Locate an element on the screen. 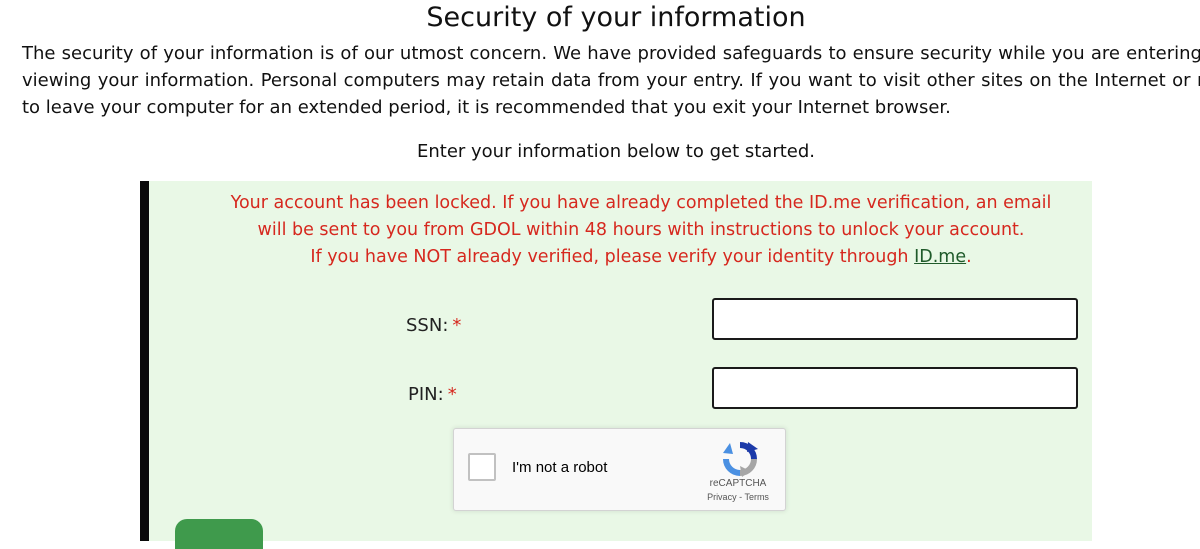 The height and width of the screenshot is (549, 1200). ssn-label: SSN: * is located at coordinates (433, 326).